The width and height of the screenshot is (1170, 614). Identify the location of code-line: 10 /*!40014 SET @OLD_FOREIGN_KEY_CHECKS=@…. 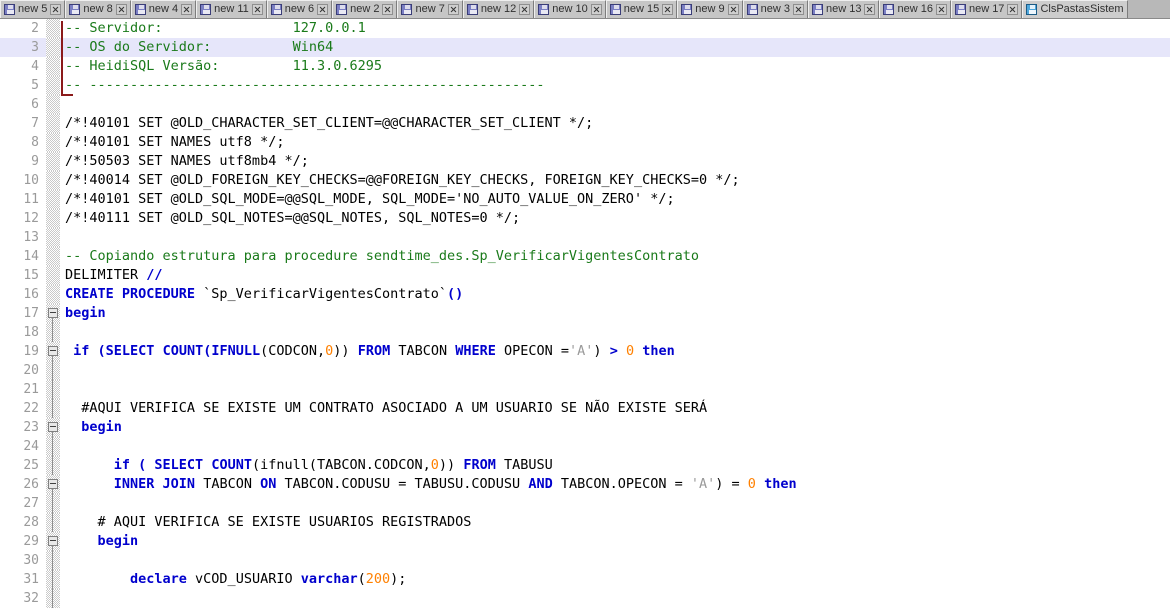
(585, 180).